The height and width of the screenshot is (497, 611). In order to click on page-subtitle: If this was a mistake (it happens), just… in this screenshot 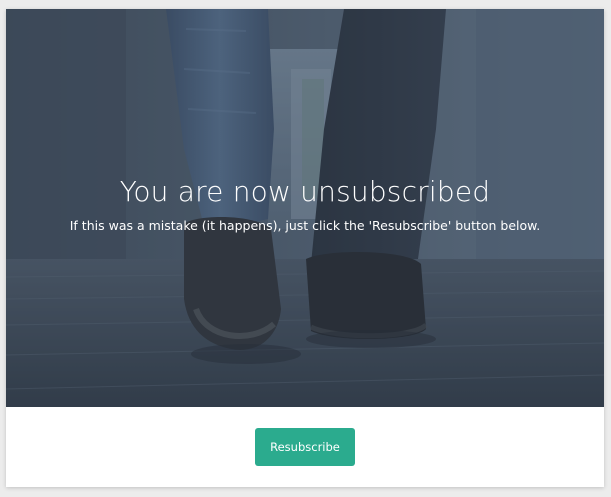, I will do `click(305, 225)`.